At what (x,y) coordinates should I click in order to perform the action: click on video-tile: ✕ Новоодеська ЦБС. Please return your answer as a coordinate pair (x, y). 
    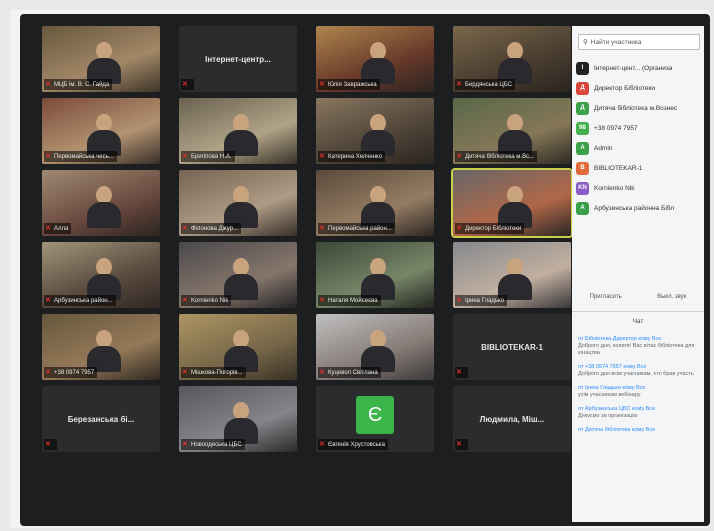
    Looking at the image, I should click on (238, 419).